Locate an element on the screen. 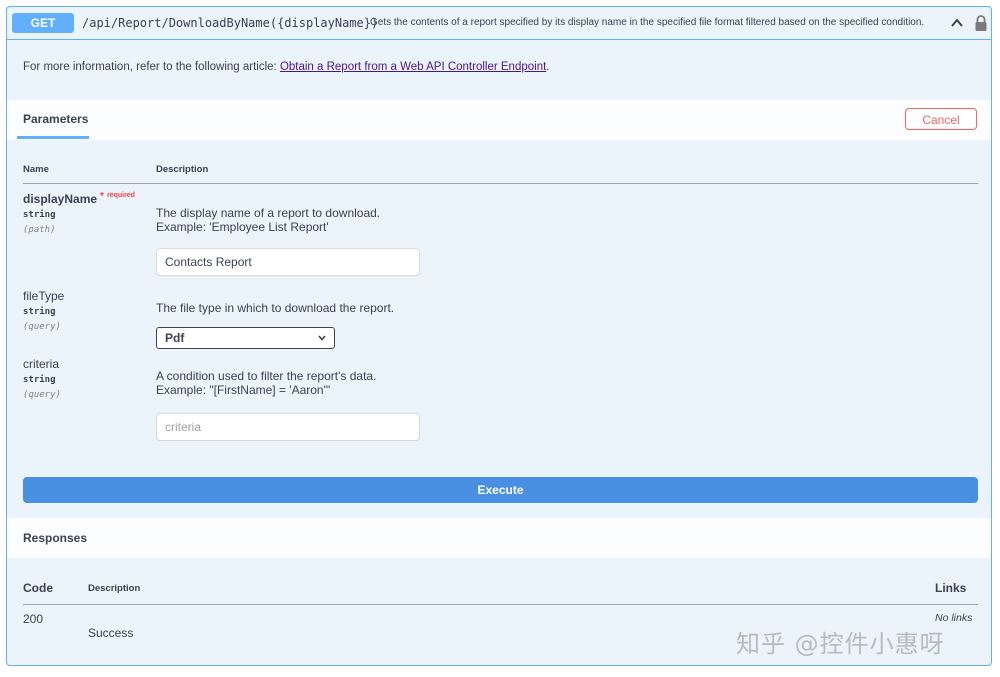  cancel-button: Cancel is located at coordinates (941, 119).